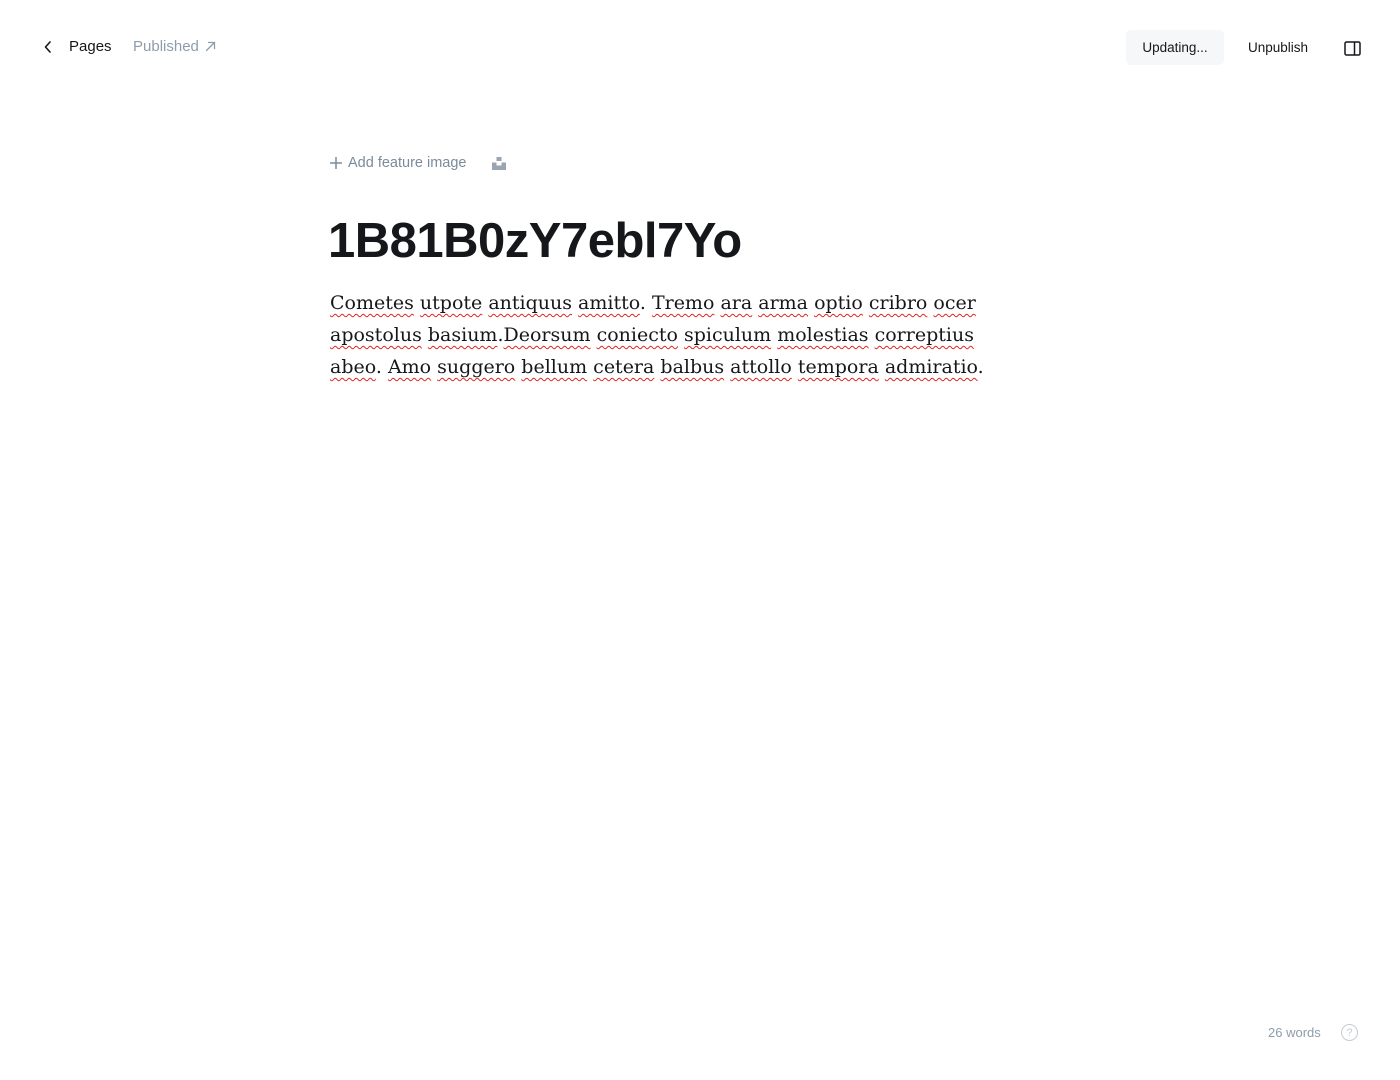 The image size is (1400, 1080). I want to click on body-word: balbus, so click(692, 367).